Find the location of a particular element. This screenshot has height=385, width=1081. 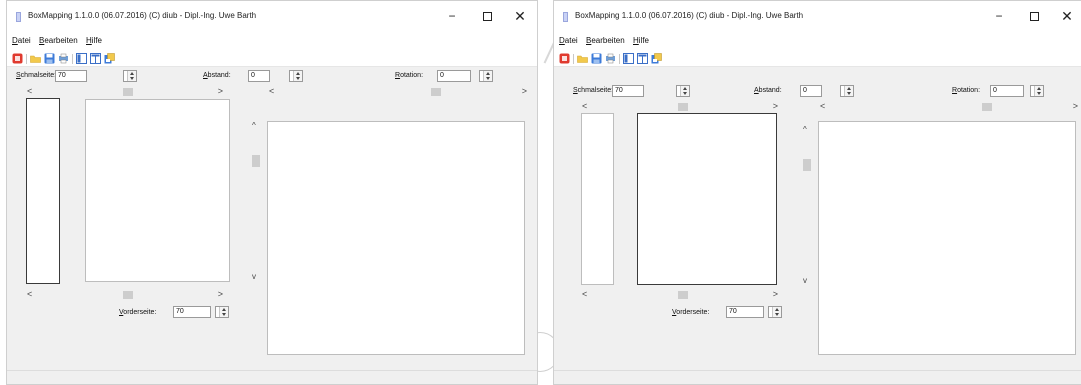

vorderseite-value: 70 is located at coordinates (180, 311).